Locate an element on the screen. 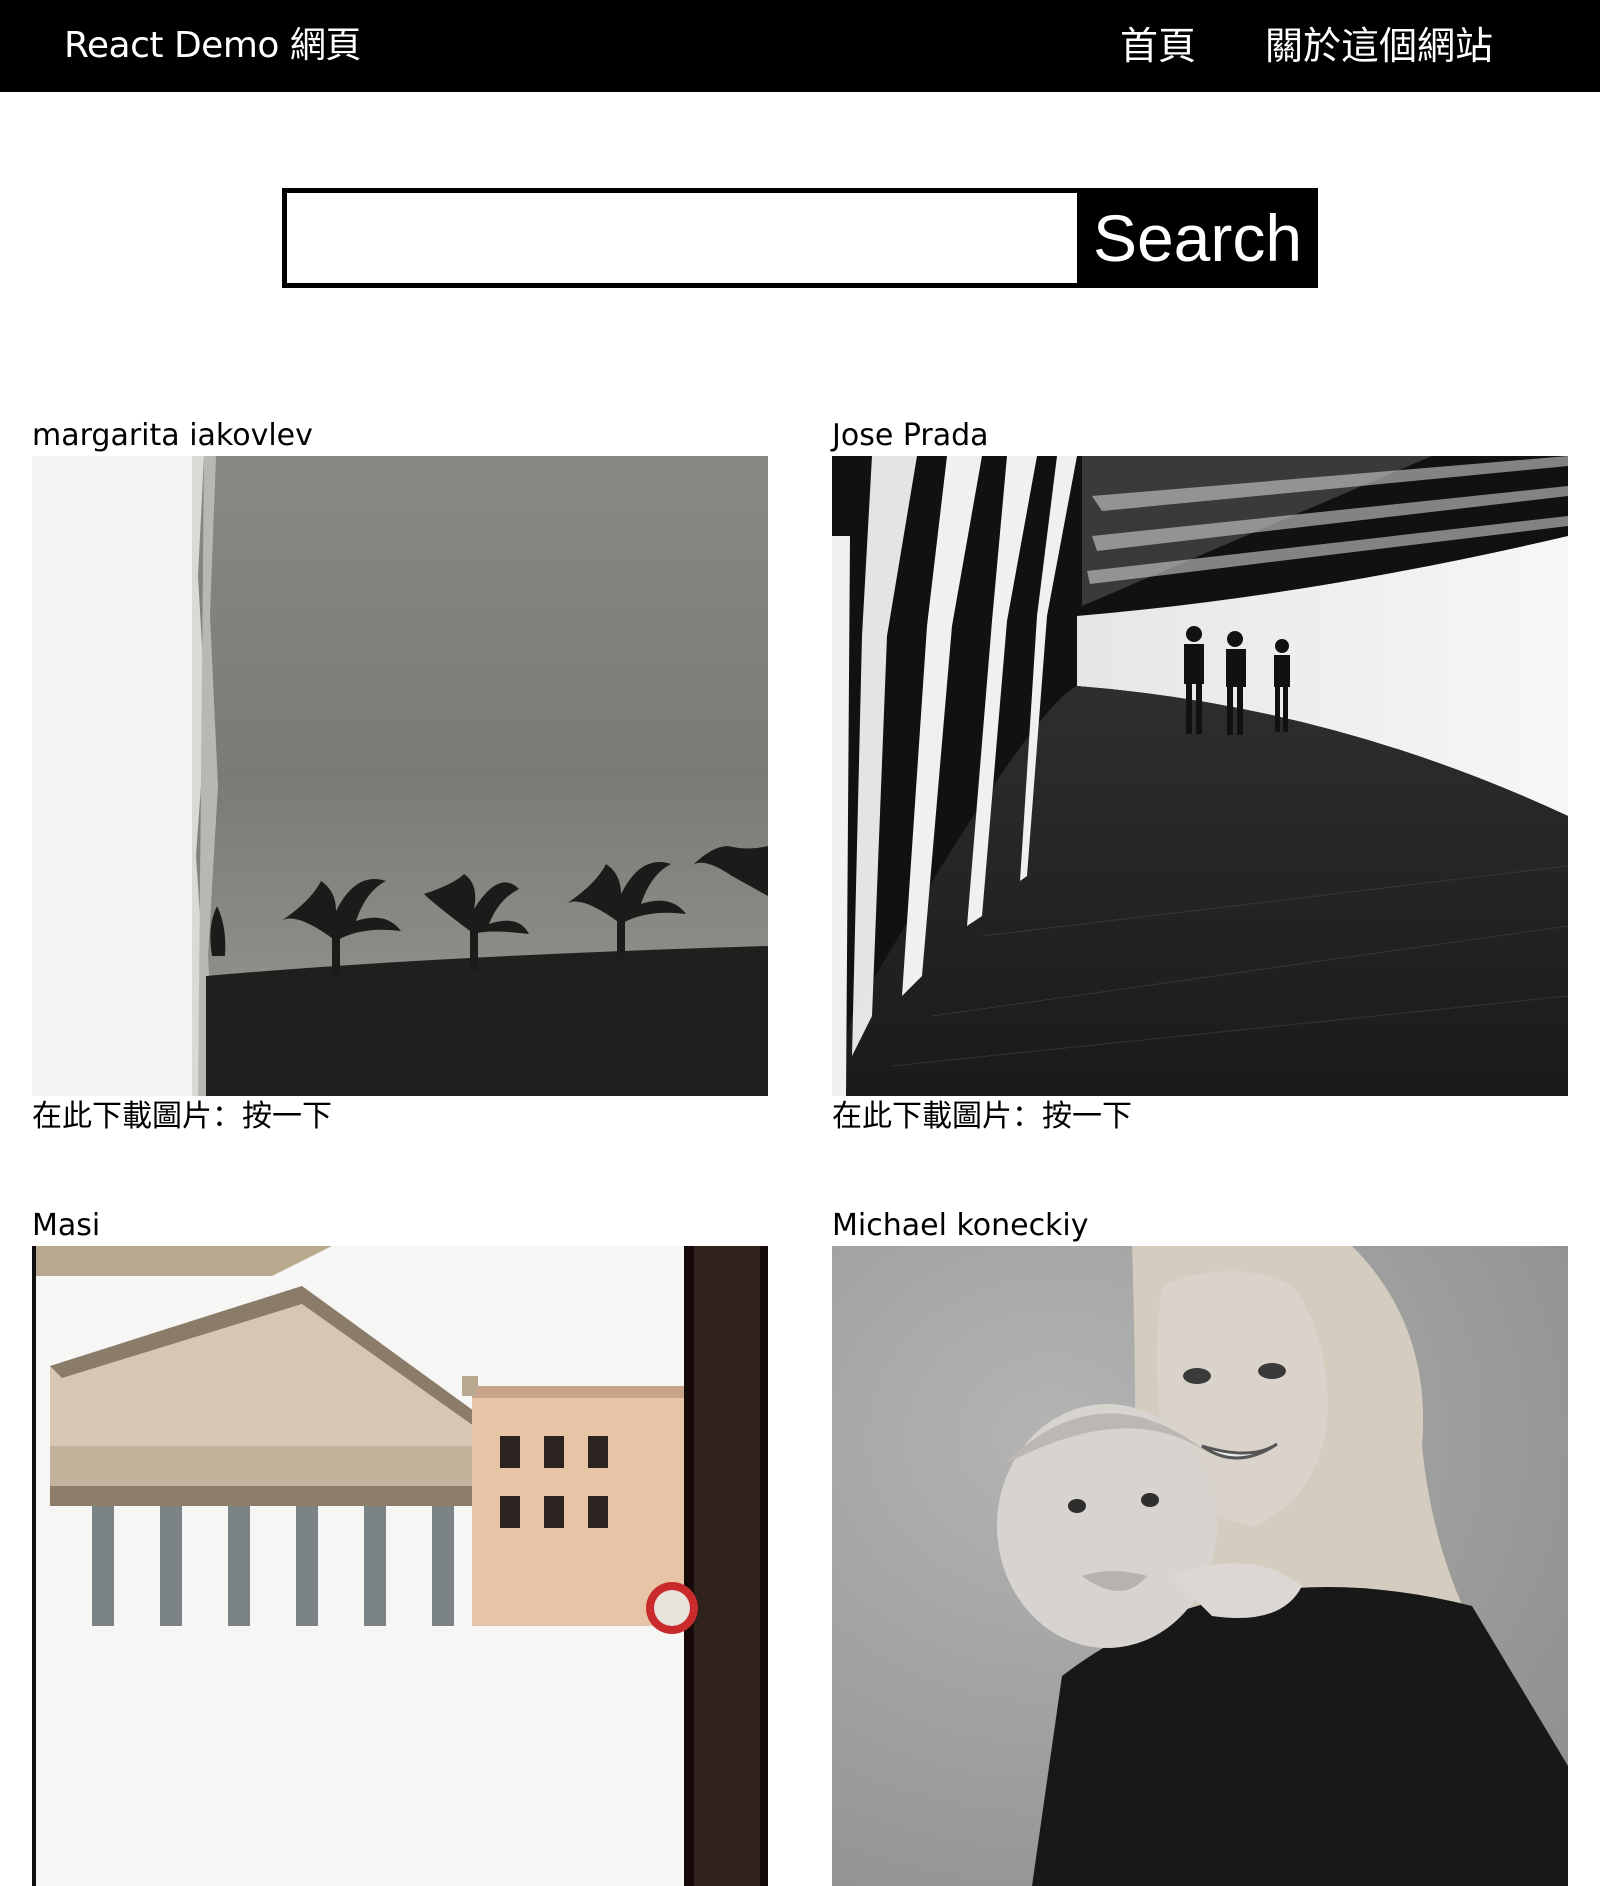 The image size is (1600, 1886). search-input is located at coordinates (682, 238).